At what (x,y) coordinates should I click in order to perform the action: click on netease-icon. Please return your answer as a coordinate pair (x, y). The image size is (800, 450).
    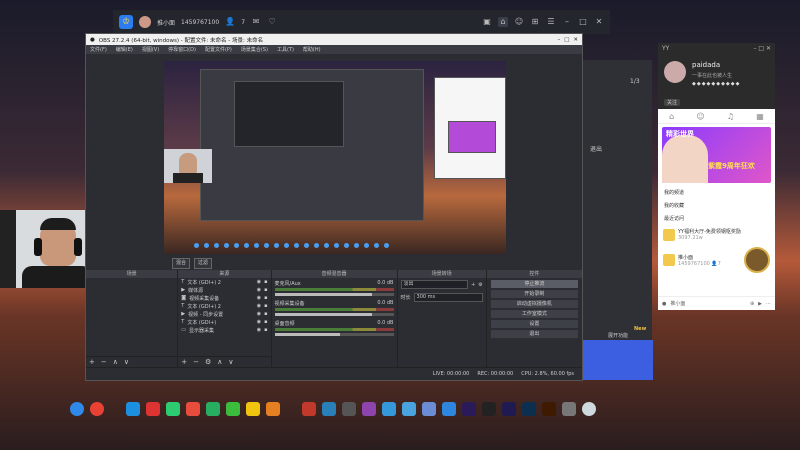
    Looking at the image, I should click on (193, 409).